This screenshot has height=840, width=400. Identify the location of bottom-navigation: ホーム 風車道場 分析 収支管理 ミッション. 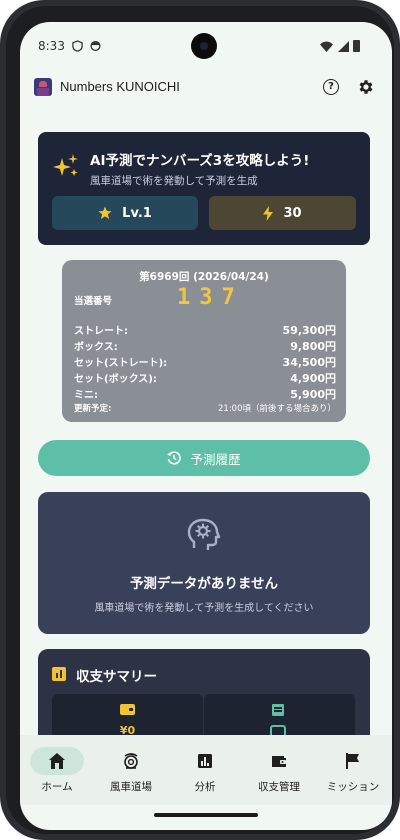
(206, 770).